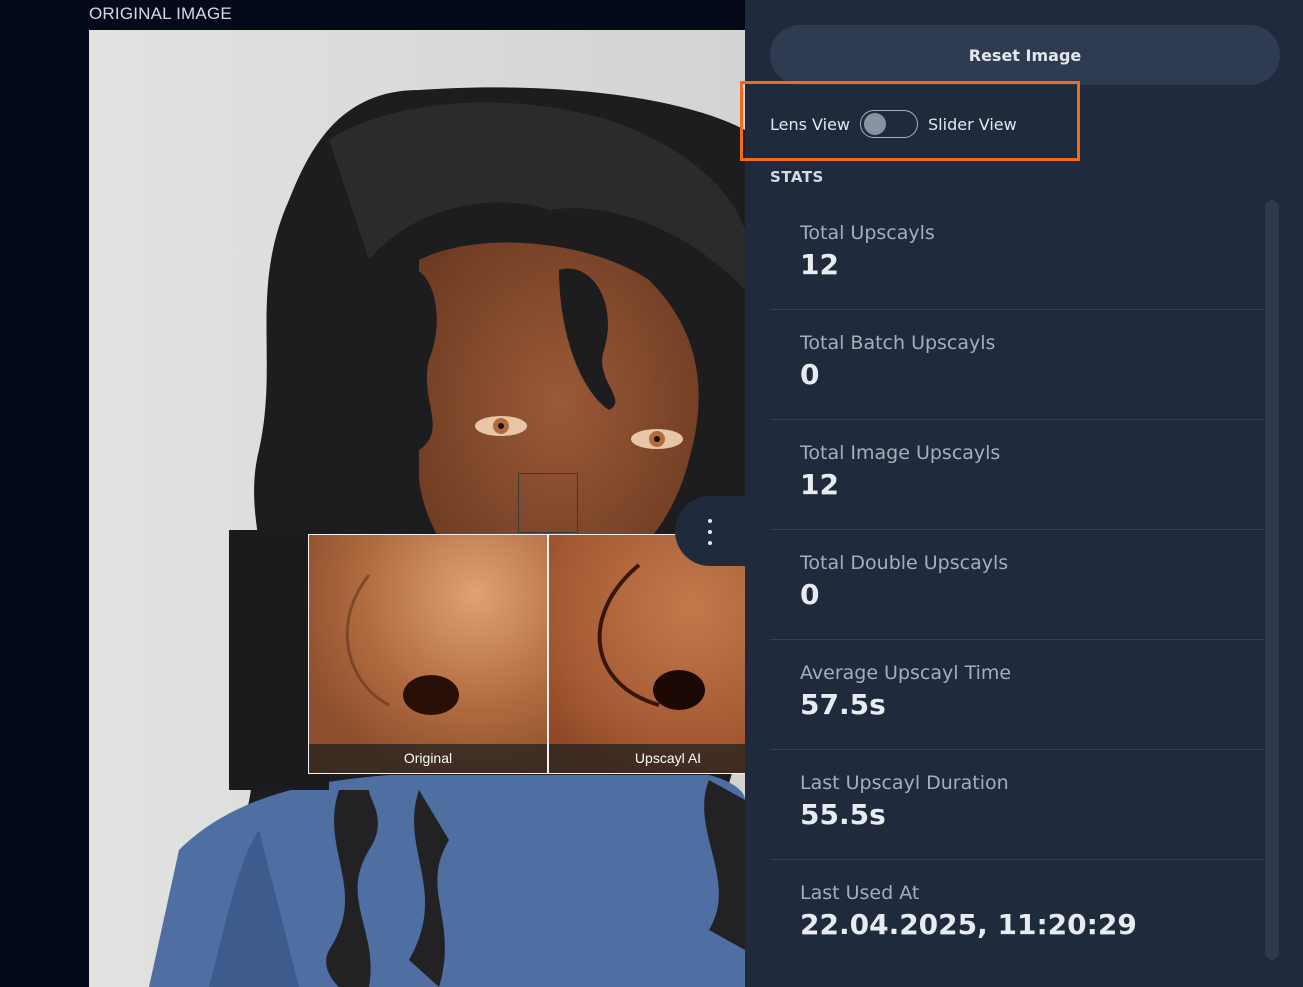  I want to click on stat-total-batch-upscayls: Total Batch Upscayls 0, so click(1017, 365).